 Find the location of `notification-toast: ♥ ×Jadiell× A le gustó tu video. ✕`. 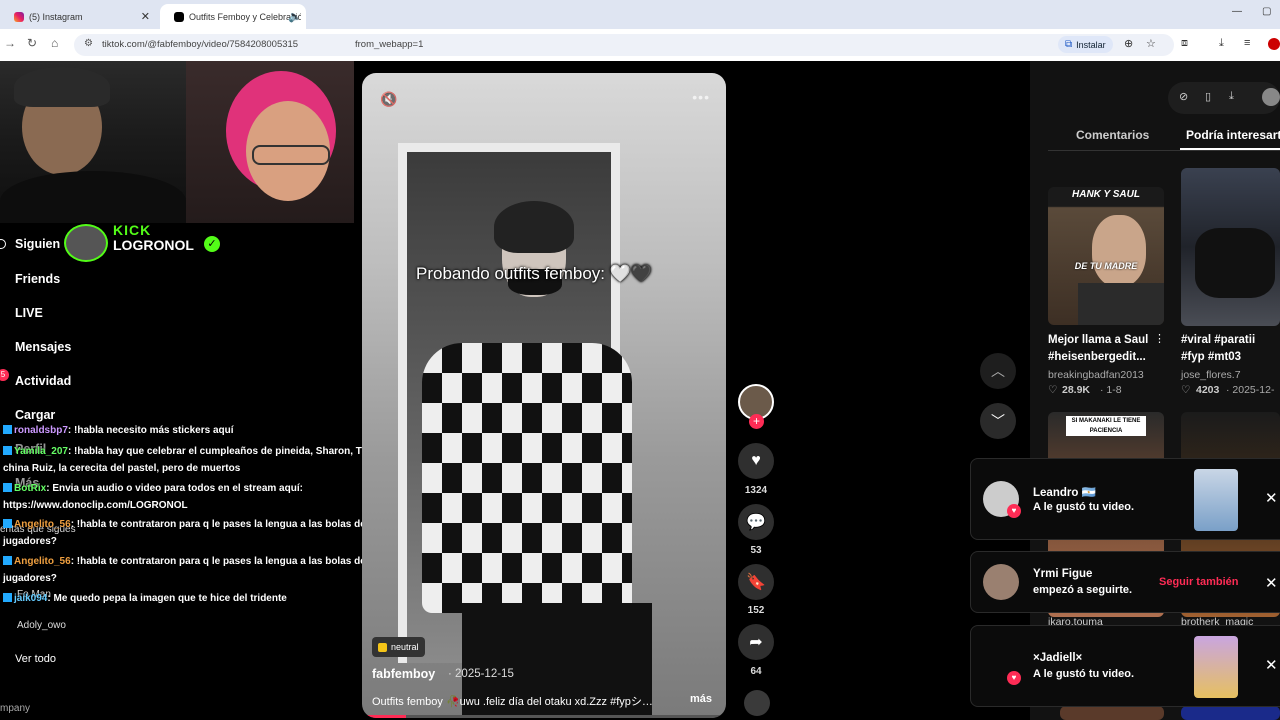

notification-toast: ♥ ×Jadiell× A le gustó tu video. ✕ is located at coordinates (1125, 666).